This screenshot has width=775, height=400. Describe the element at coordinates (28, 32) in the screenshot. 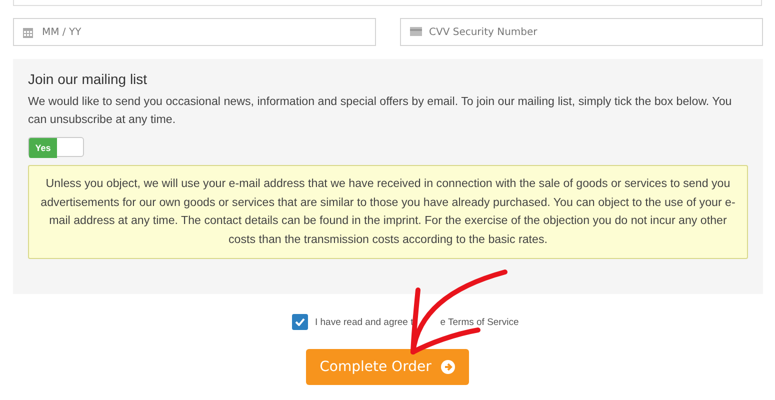

I see `calendar-icon` at that location.